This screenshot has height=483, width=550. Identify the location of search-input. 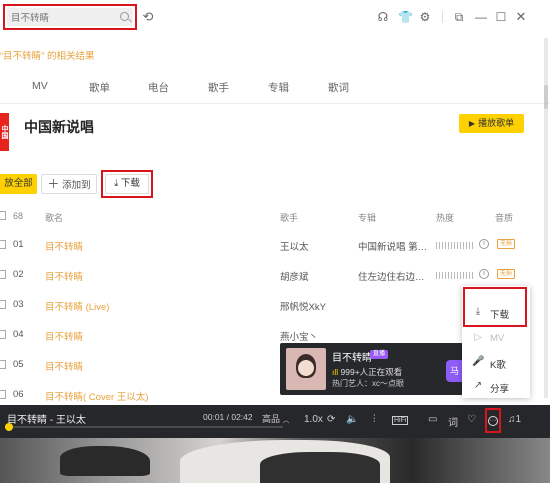
(61, 17).